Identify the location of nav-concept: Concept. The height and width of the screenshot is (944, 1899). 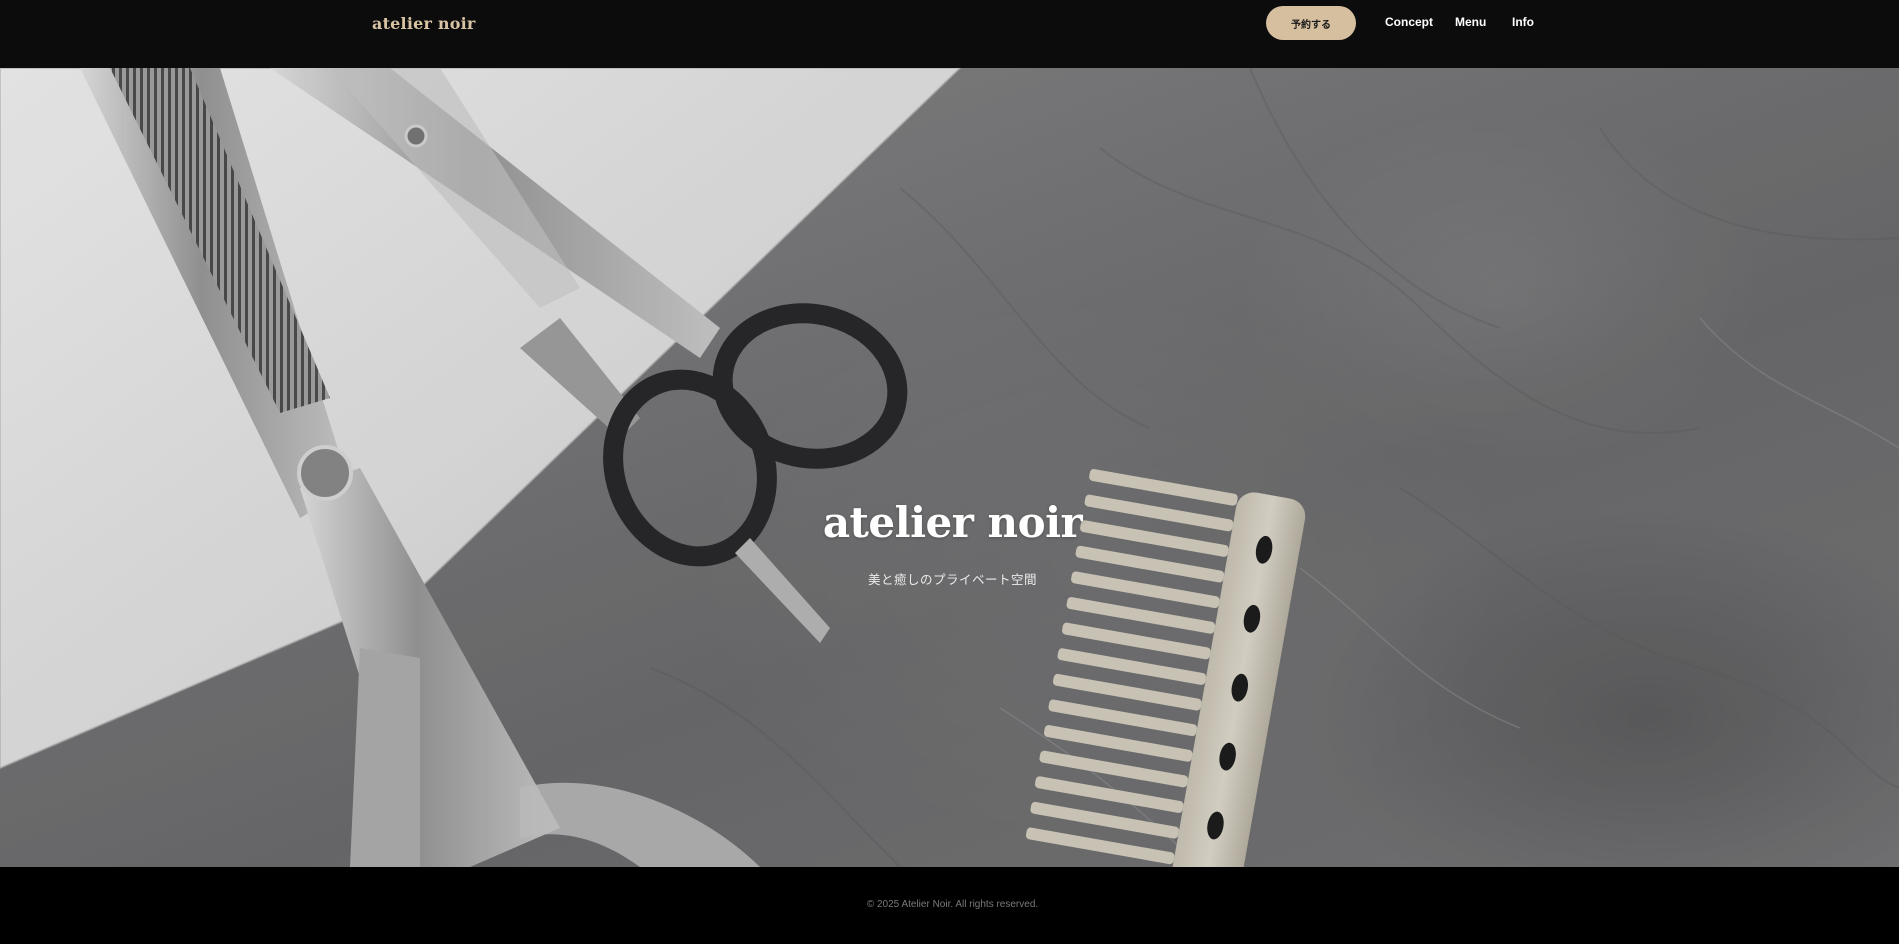
(1409, 22).